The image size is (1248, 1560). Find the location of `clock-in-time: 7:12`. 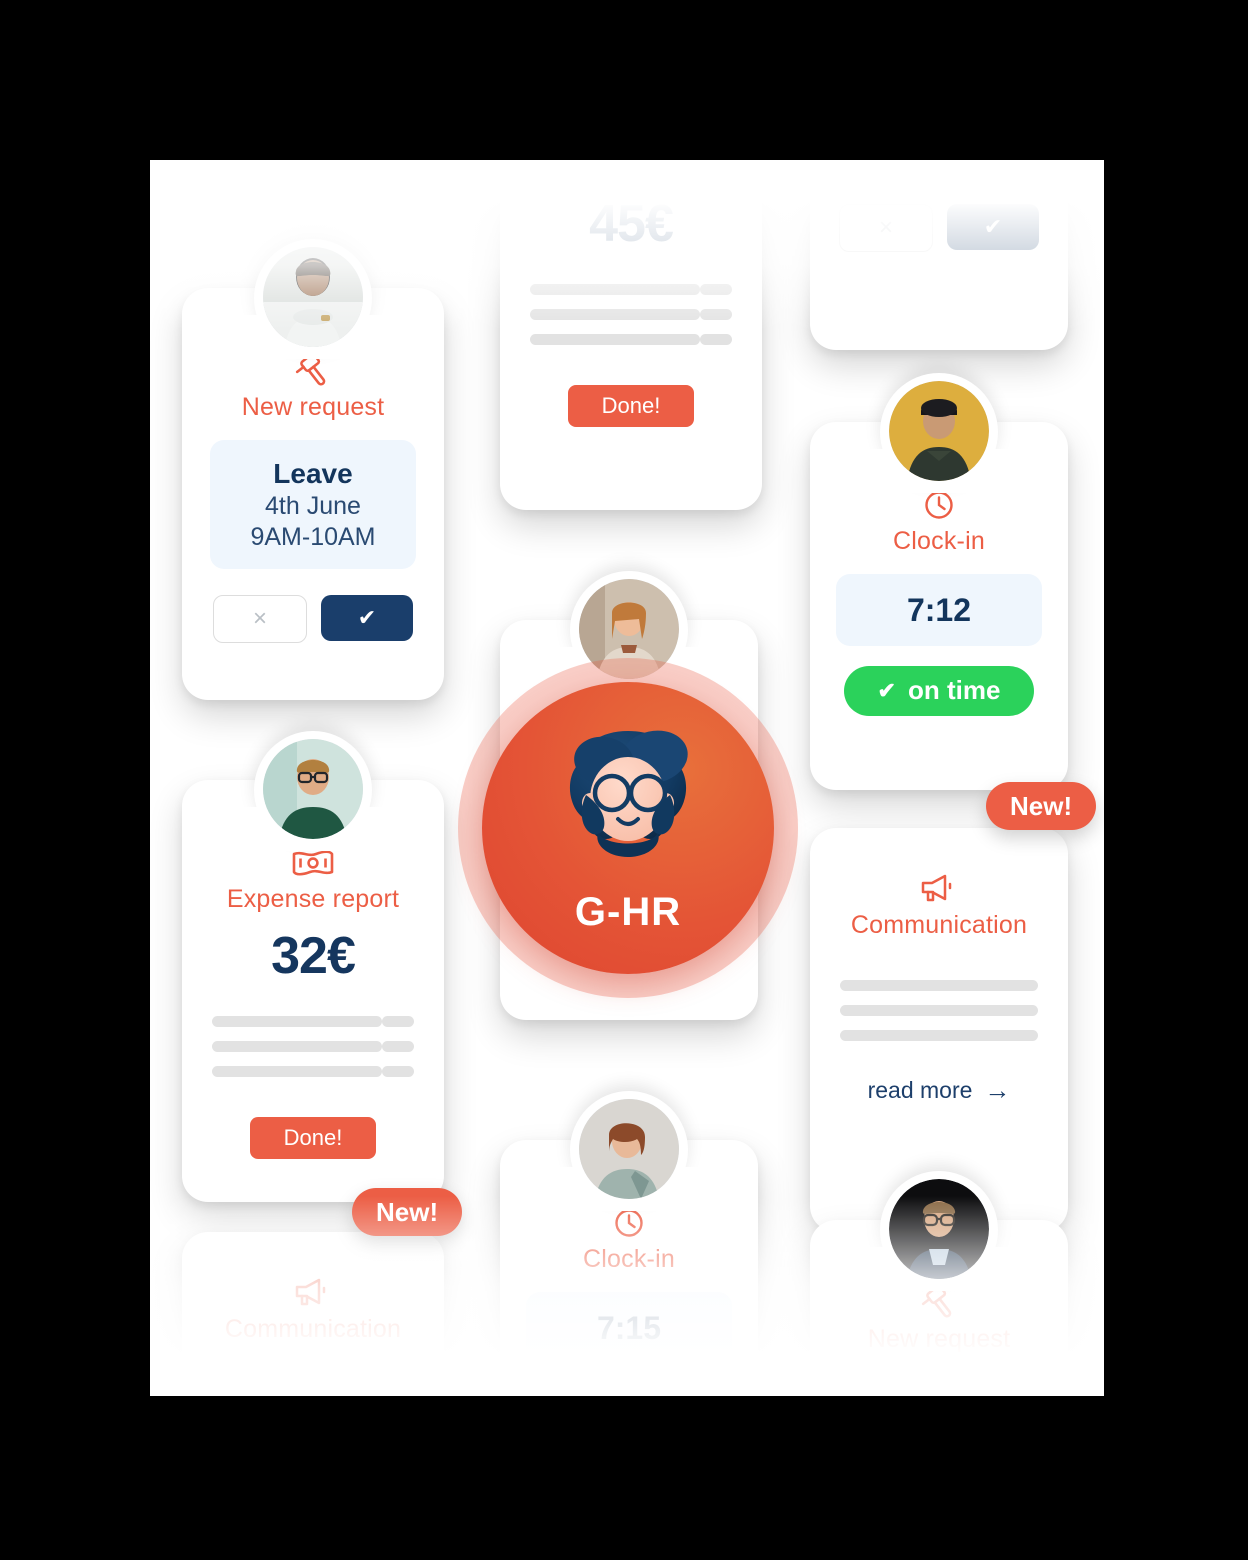

clock-in-time: 7:12 is located at coordinates (939, 609).